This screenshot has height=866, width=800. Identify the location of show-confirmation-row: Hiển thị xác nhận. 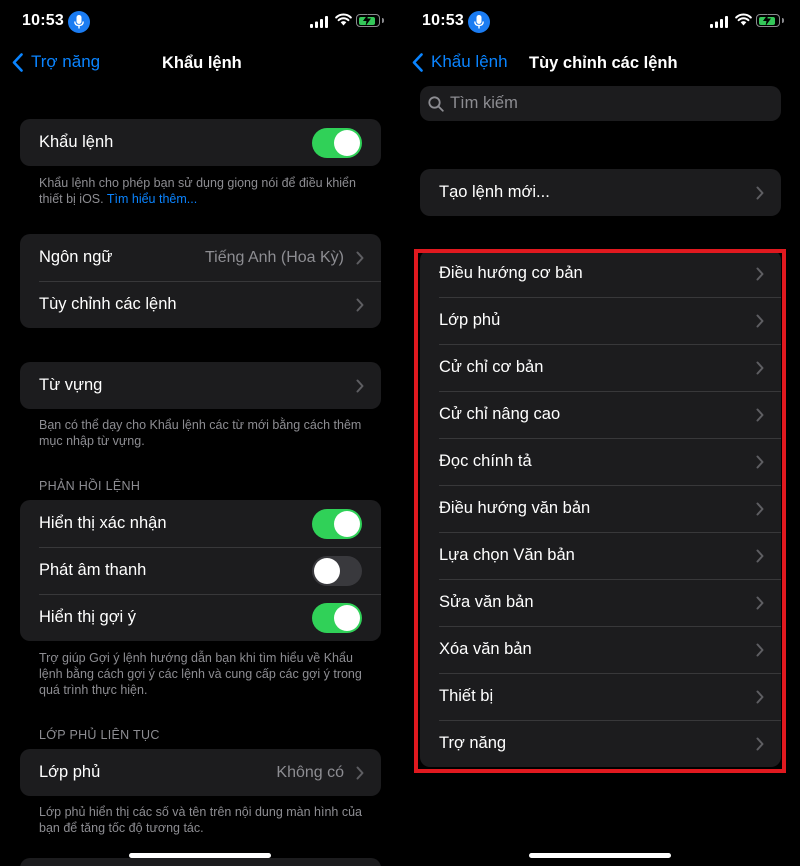
(200, 523).